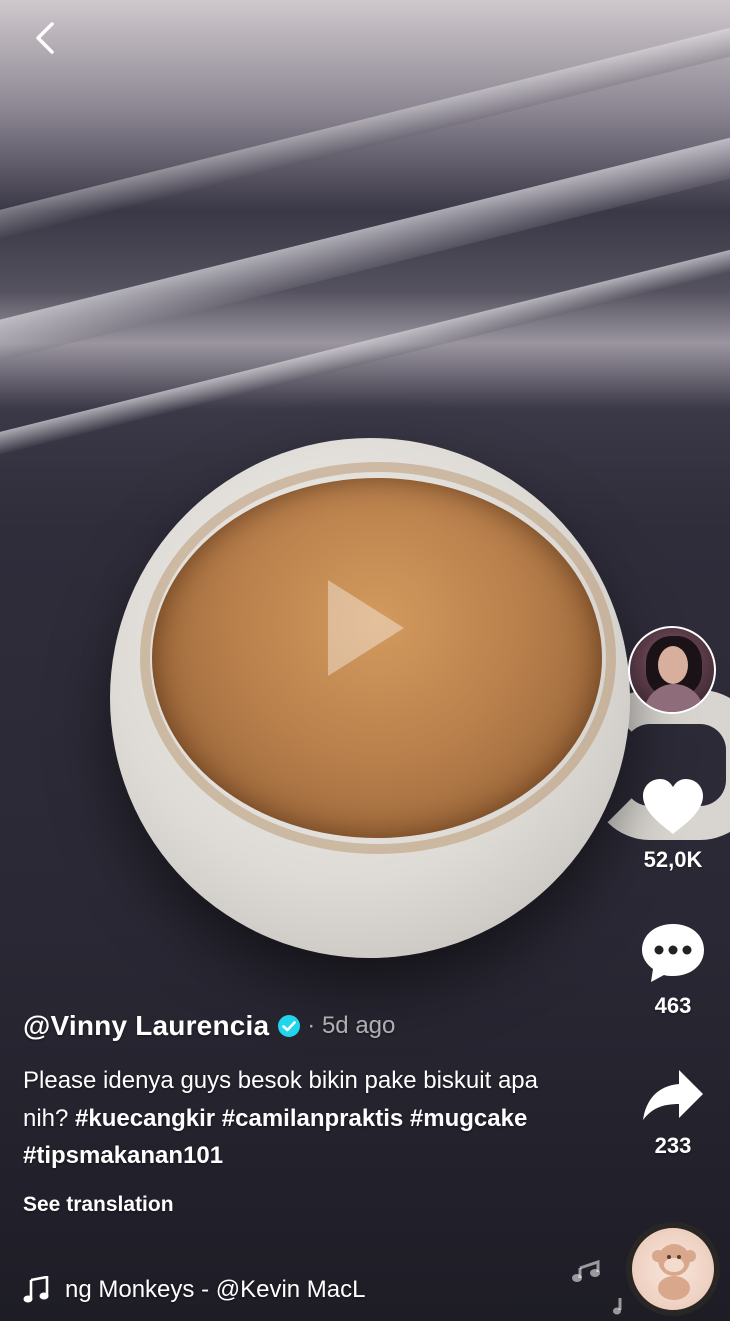 This screenshot has height=1321, width=730. I want to click on share-arrow-icon, so click(673, 1095).